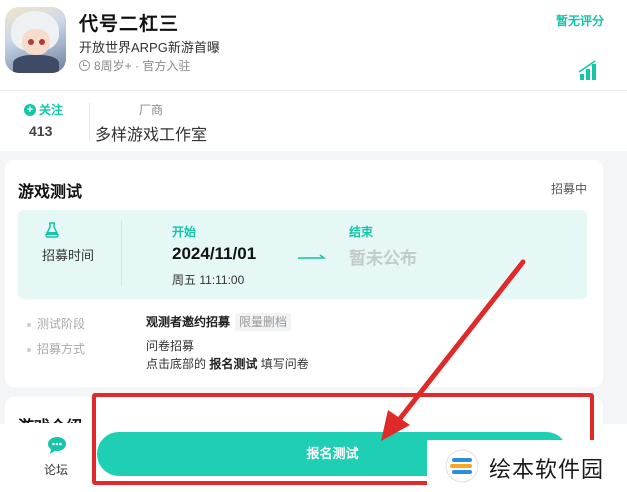  Describe the element at coordinates (151, 133) in the screenshot. I see `vendor-name-link: 多样游戏工作室` at that location.